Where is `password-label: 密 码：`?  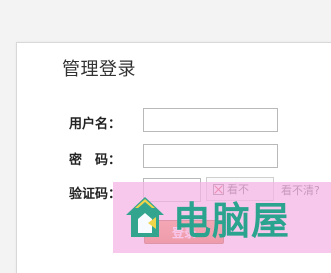
password-label: 密 码： is located at coordinates (95, 160).